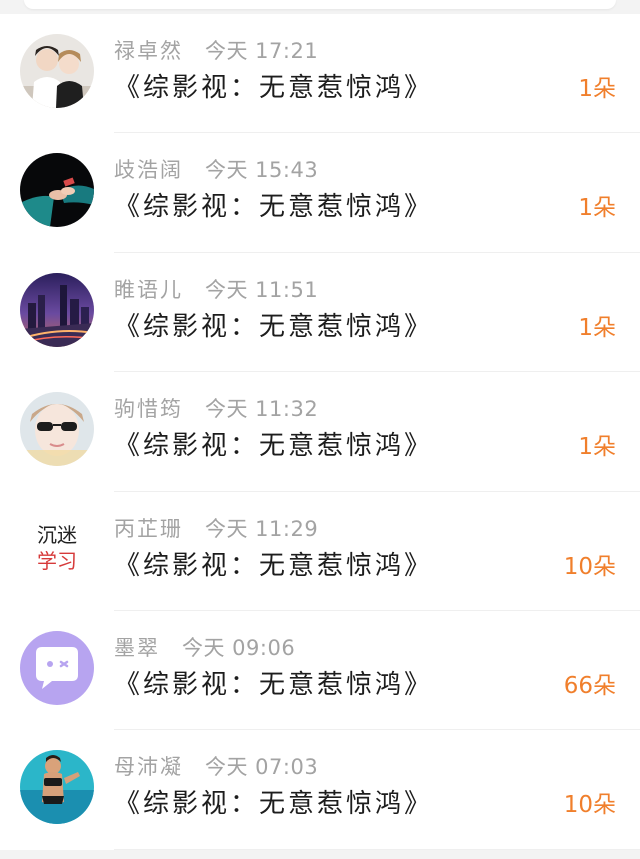 The width and height of the screenshot is (640, 859). I want to click on gift-time: 今天 07:03, so click(262, 767).